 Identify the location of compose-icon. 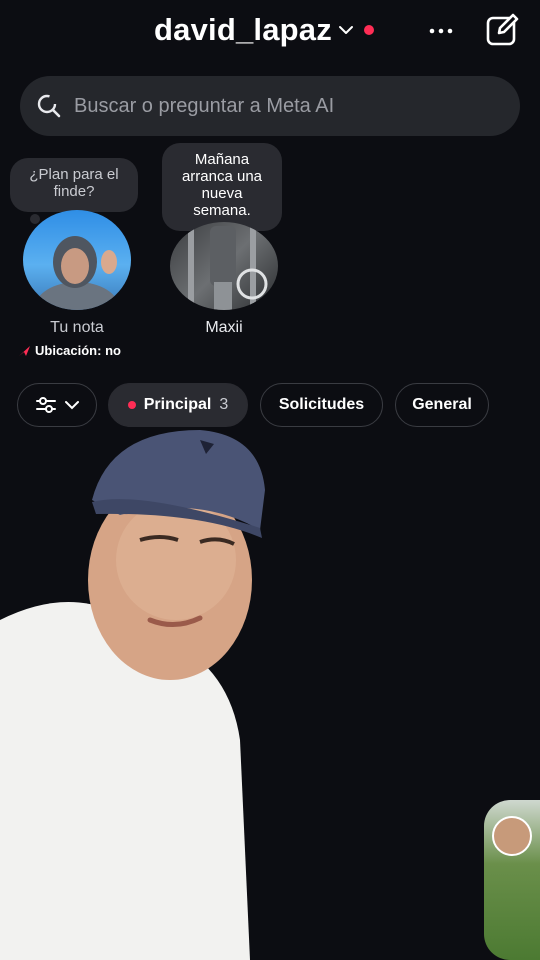
(502, 30).